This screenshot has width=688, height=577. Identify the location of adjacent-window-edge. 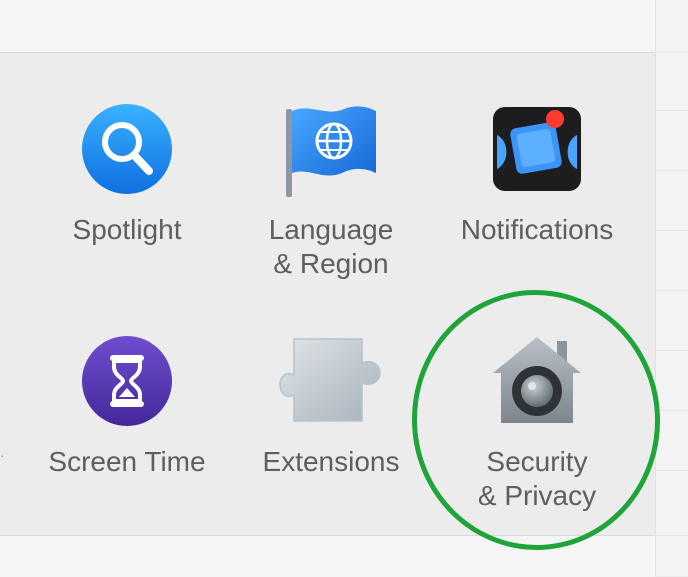
(671, 288).